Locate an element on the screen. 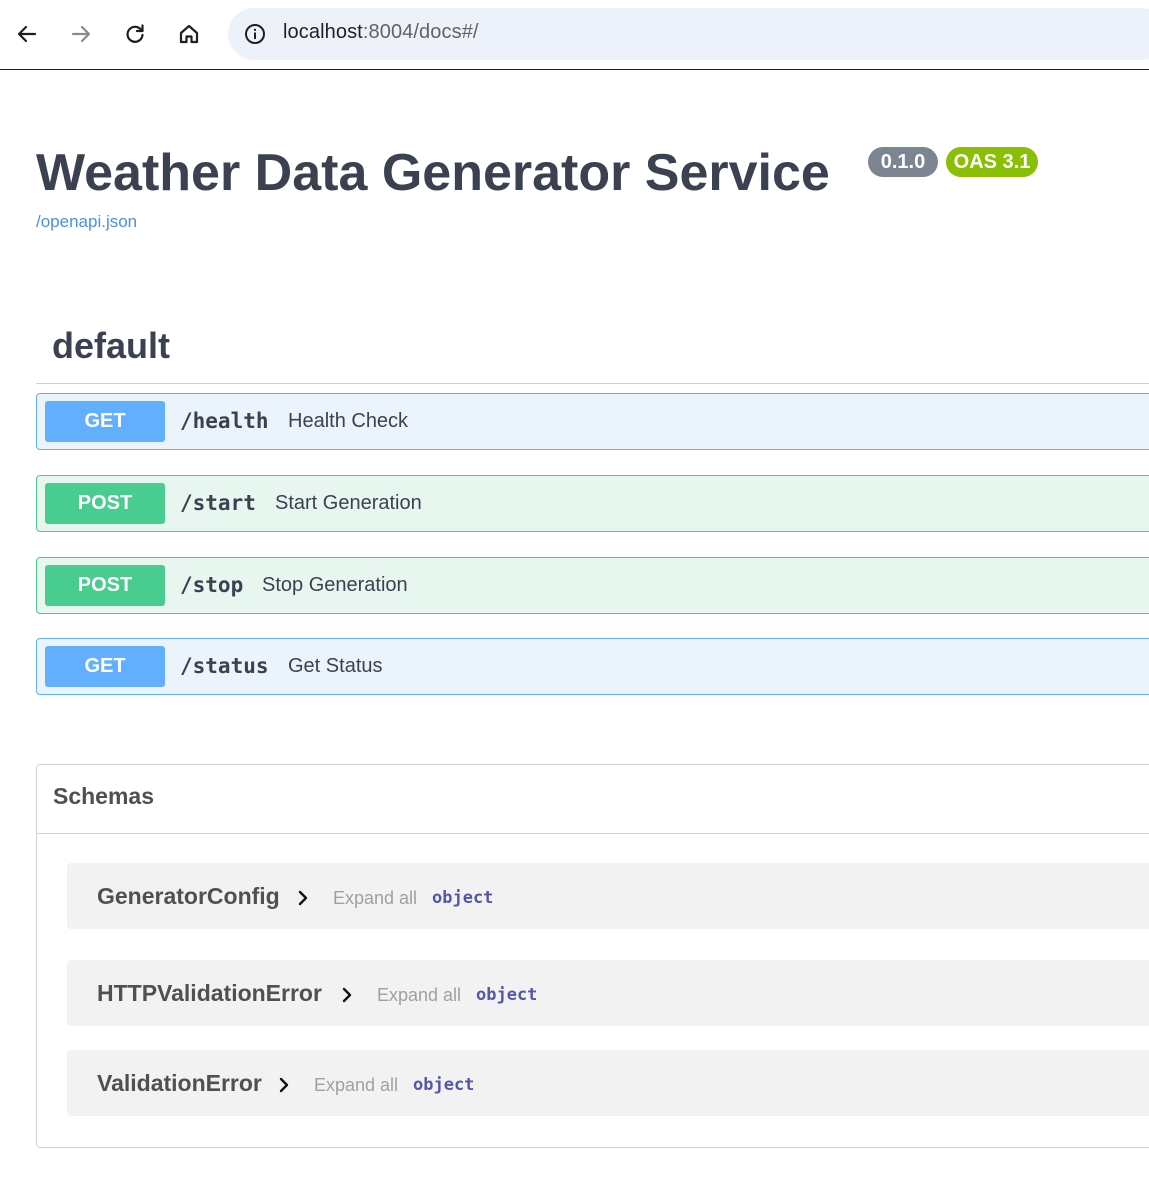  operation-path: /stop is located at coordinates (212, 585).